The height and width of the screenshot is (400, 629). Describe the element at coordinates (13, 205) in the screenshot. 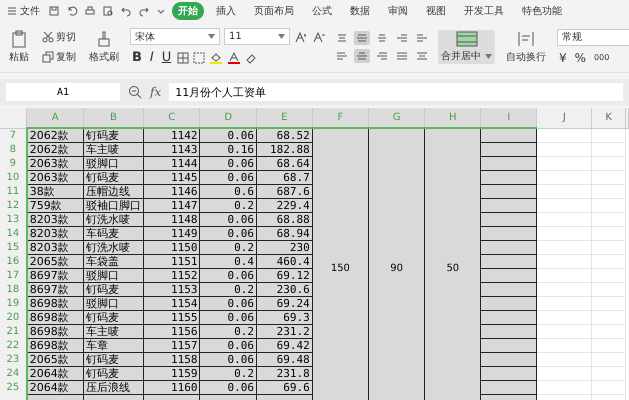

I see `row-number: 12` at that location.